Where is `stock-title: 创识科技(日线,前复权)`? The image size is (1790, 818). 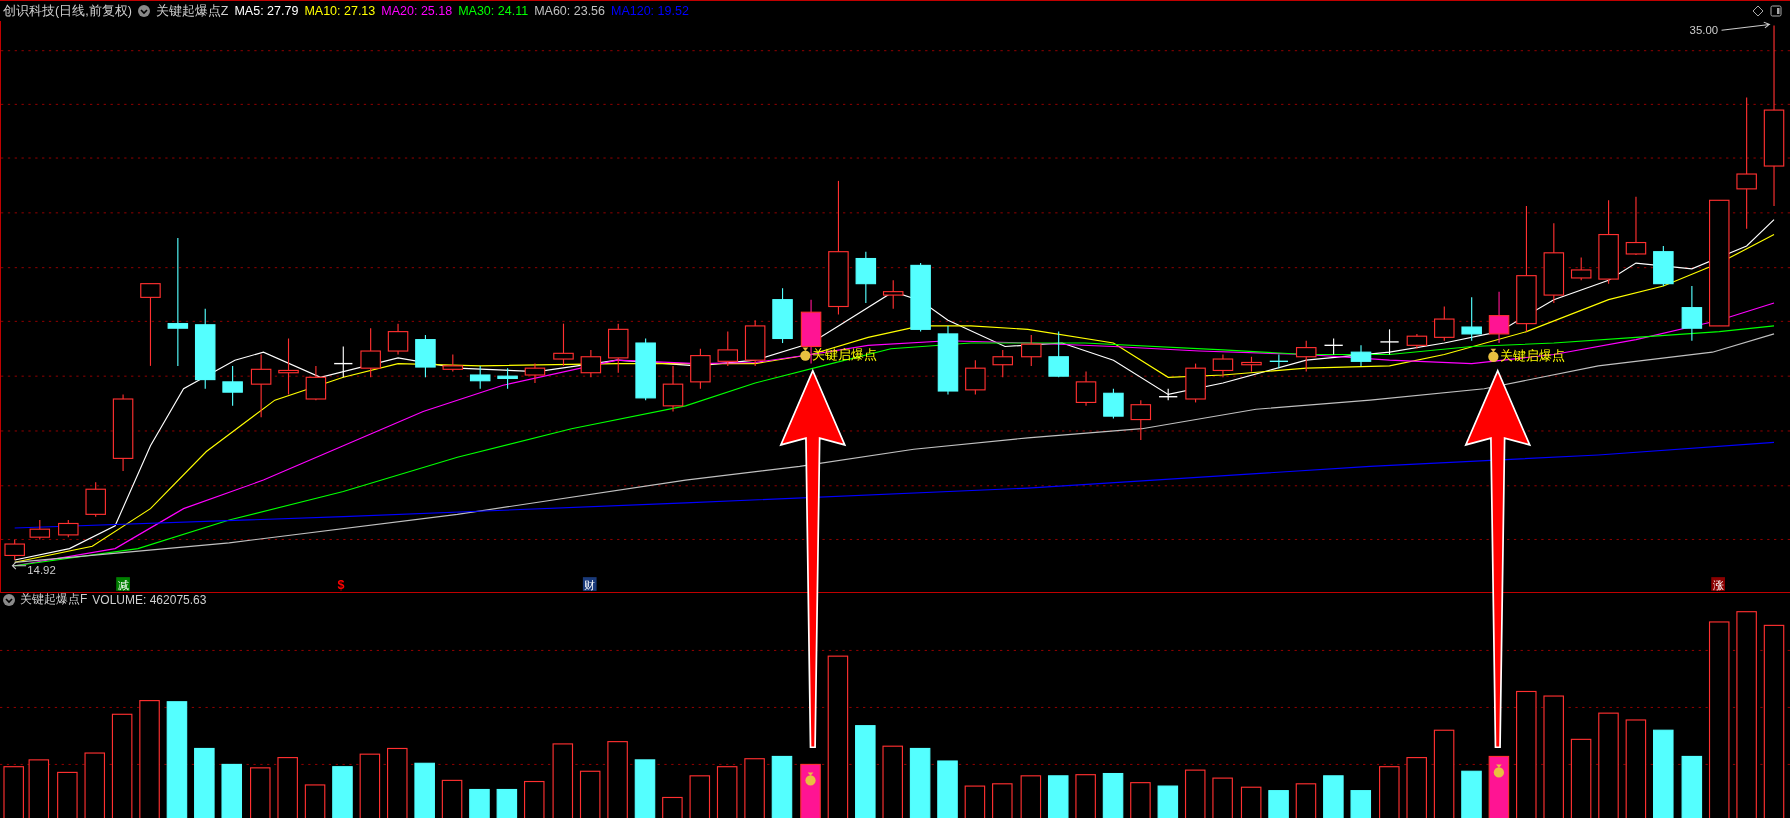 stock-title: 创识科技(日线,前复权) is located at coordinates (67, 11).